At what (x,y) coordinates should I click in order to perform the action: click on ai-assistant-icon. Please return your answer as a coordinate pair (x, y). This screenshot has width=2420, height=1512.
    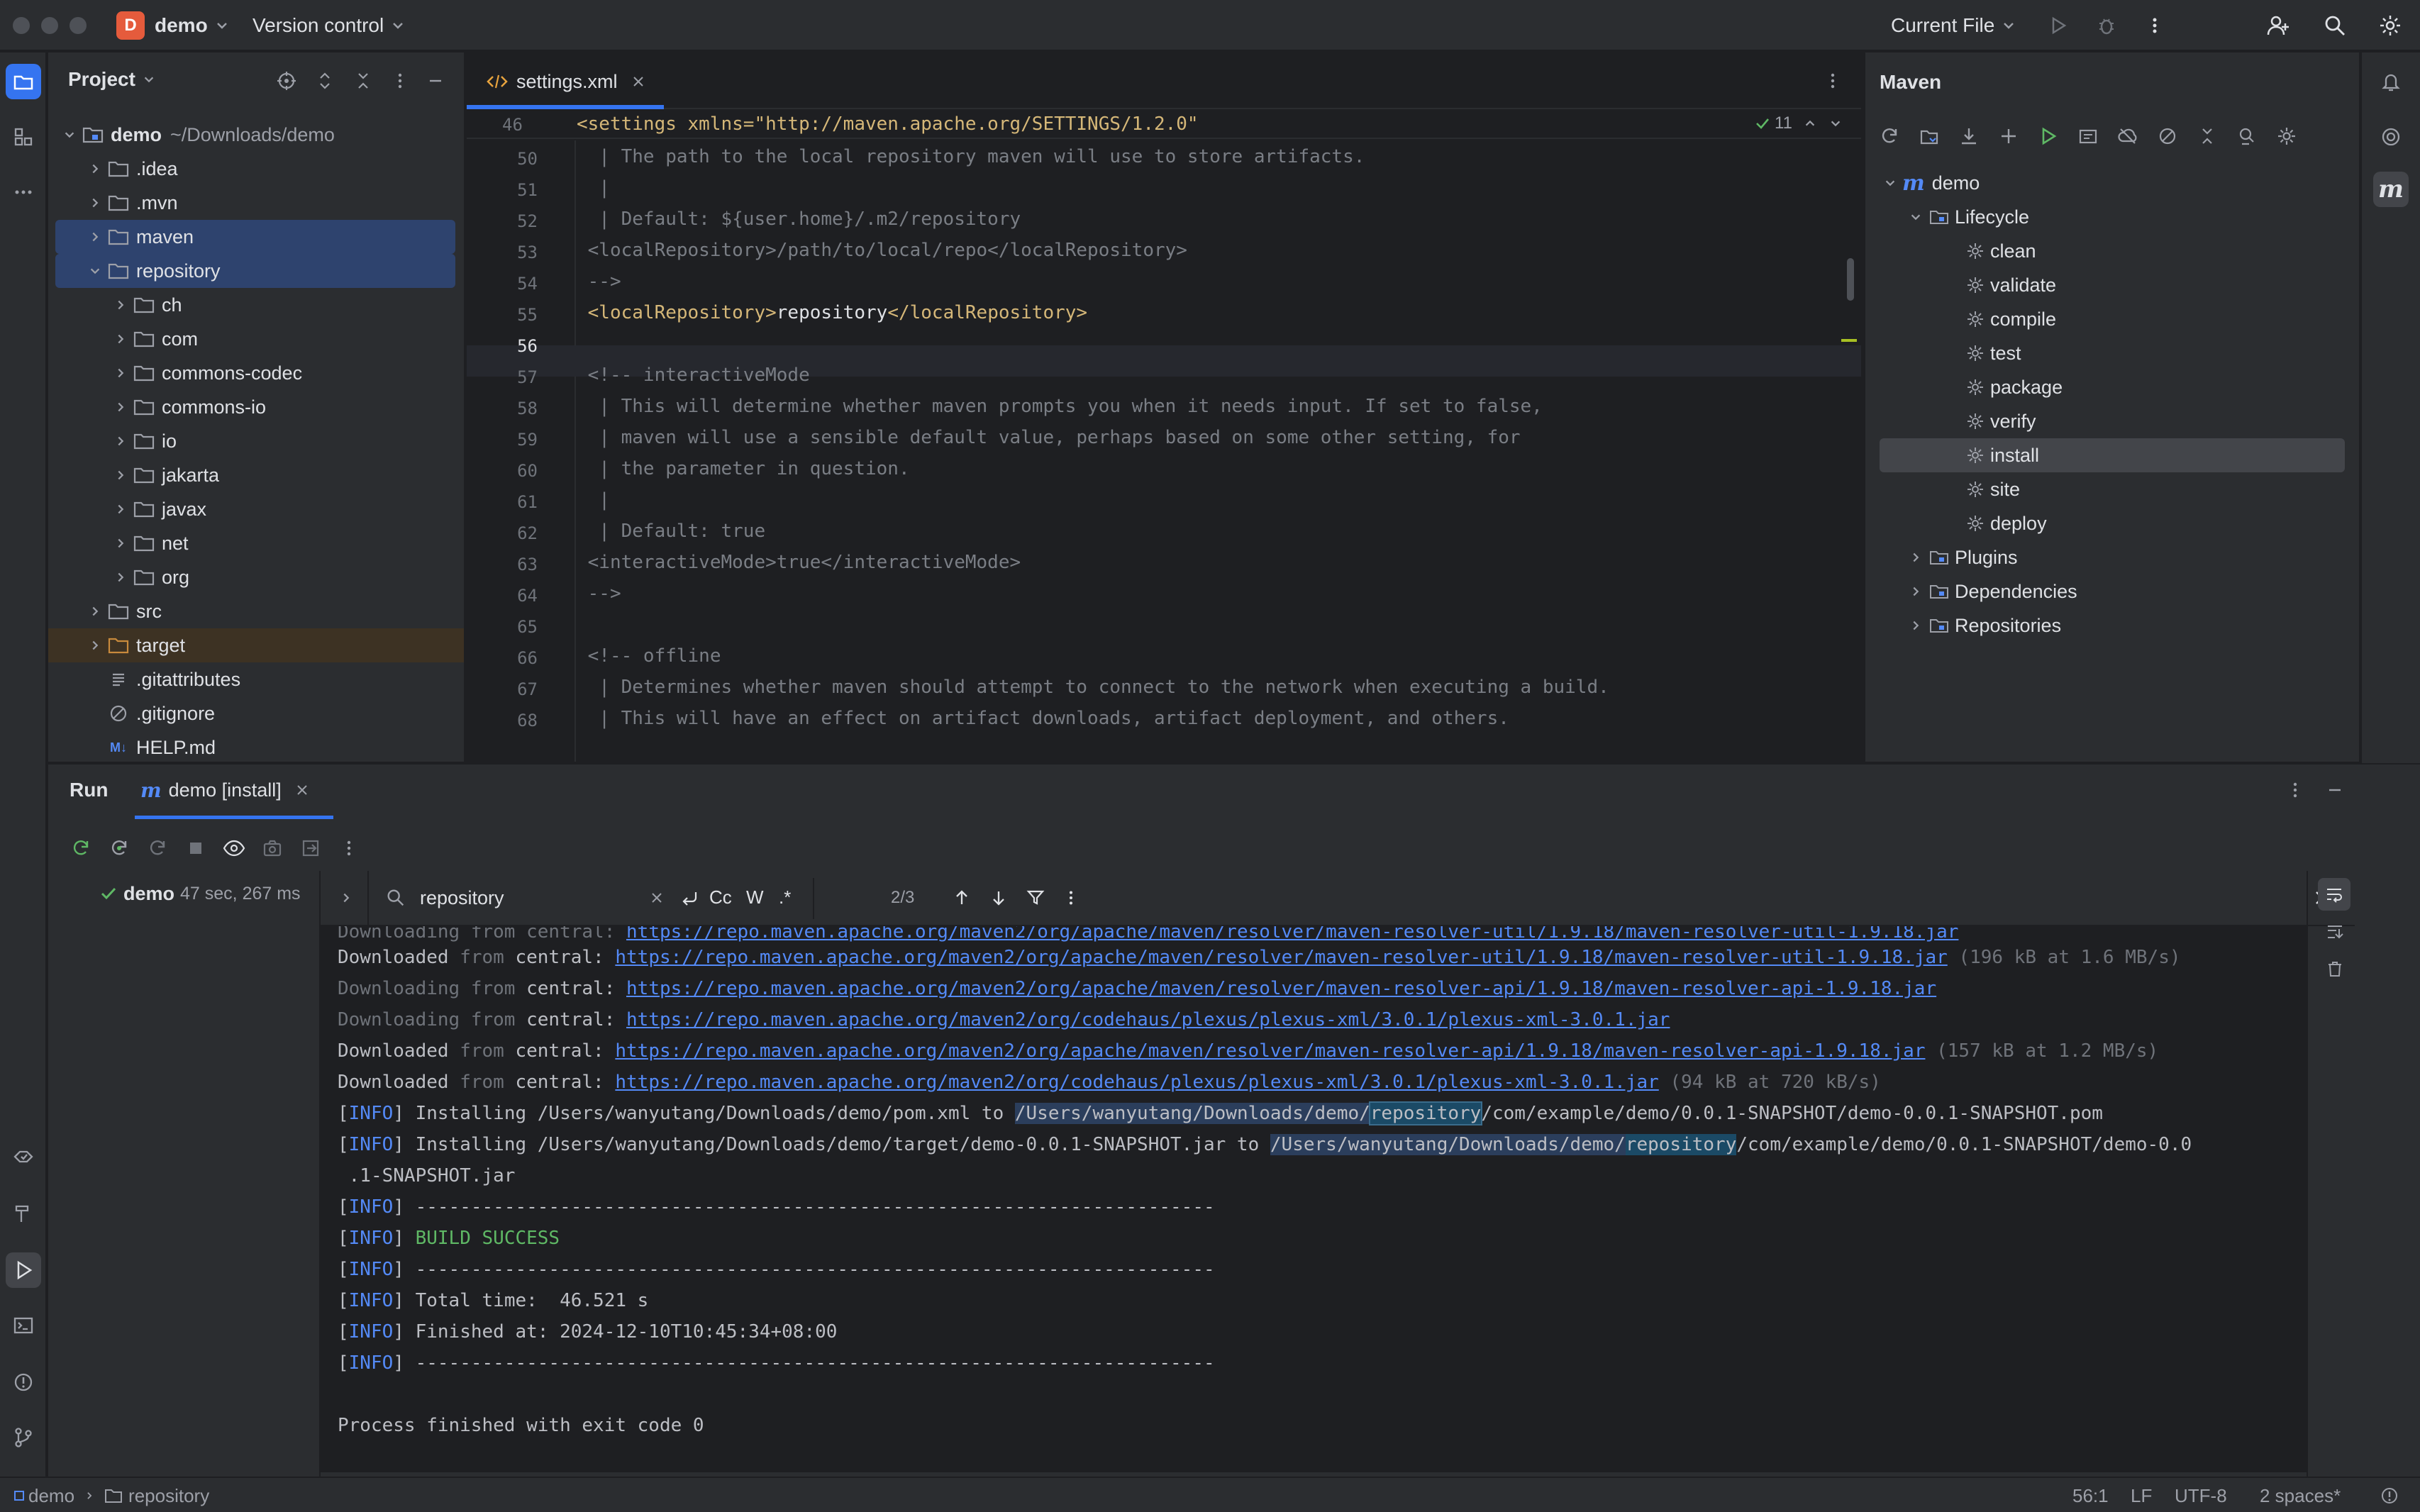
    Looking at the image, I should click on (2391, 137).